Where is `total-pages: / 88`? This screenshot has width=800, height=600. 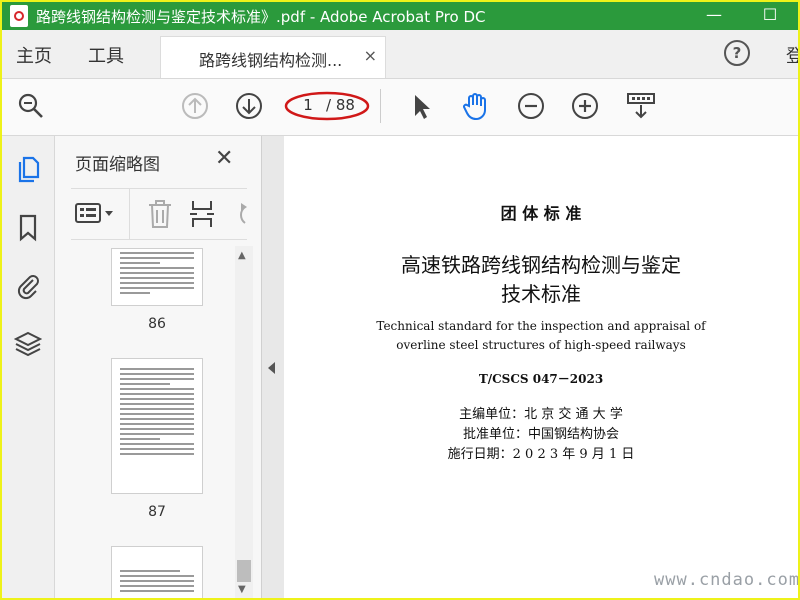
total-pages: / 88 is located at coordinates (340, 105).